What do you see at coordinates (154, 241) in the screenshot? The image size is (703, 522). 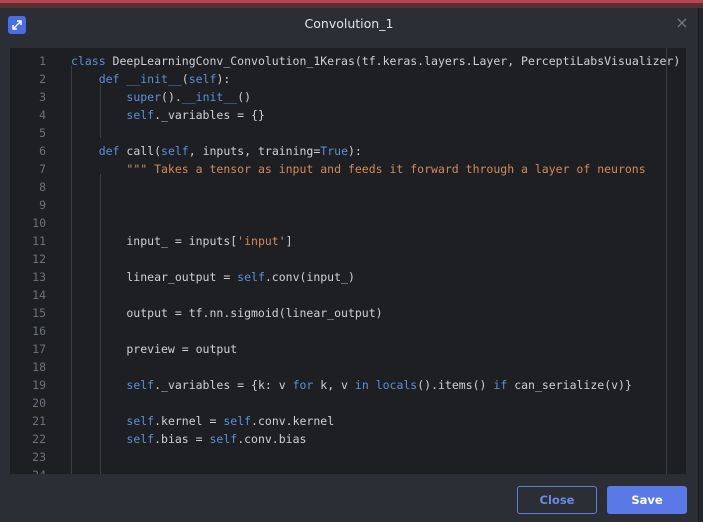 I see `code-token: input_ = inputs[` at bounding box center [154, 241].